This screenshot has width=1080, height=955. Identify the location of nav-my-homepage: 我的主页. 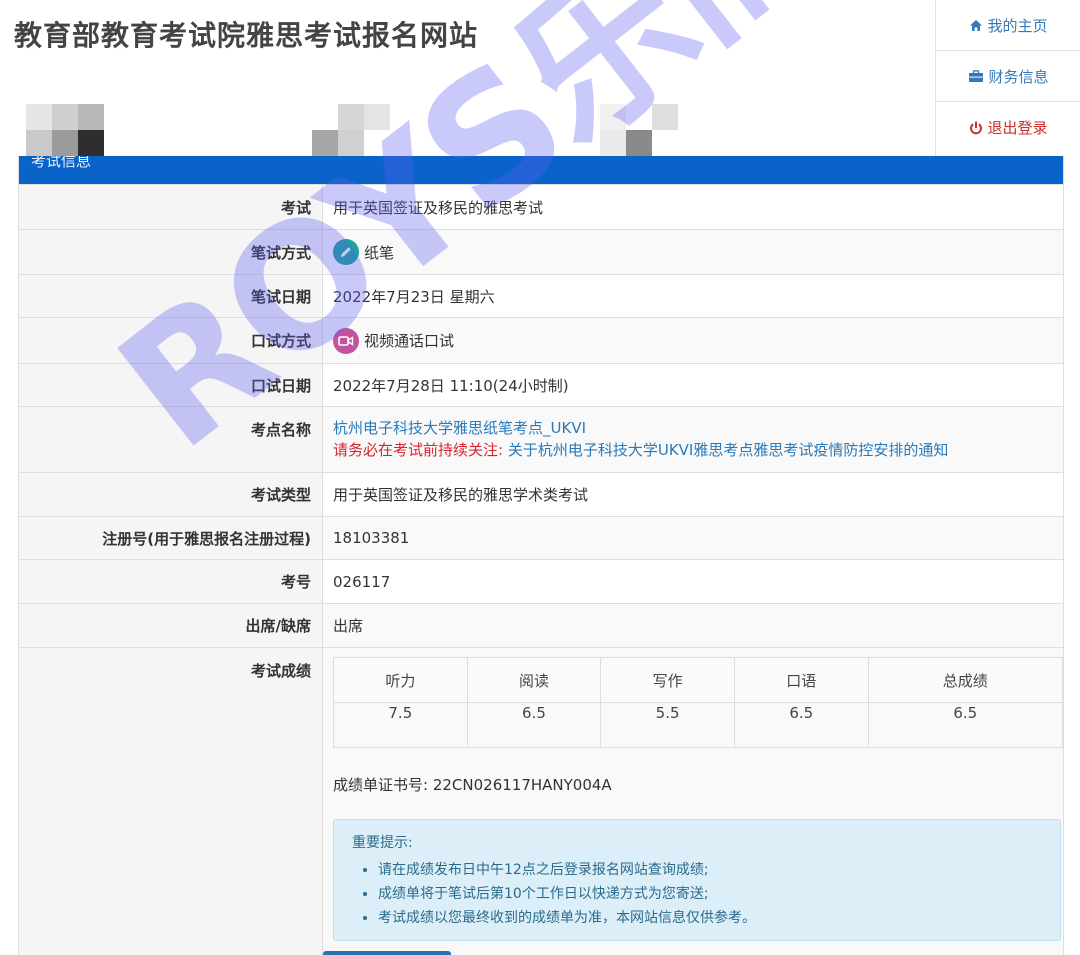
(1008, 25).